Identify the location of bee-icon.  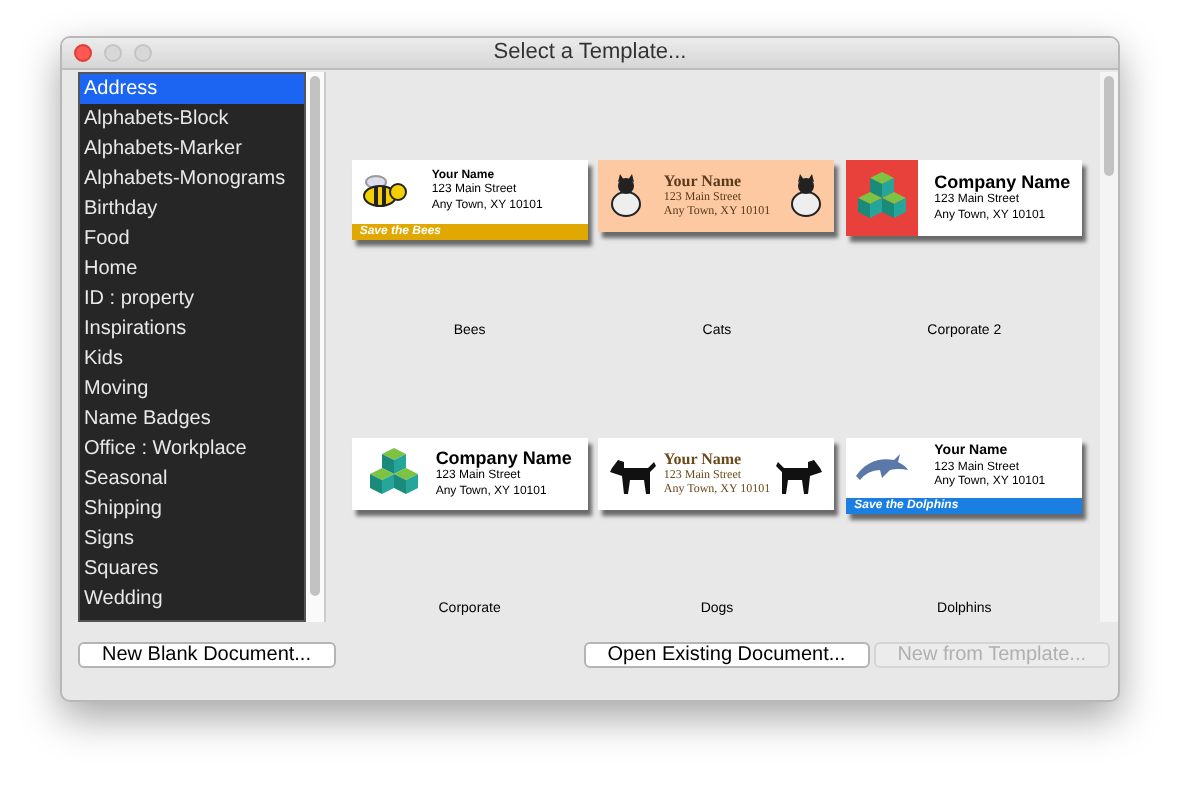
(383, 192).